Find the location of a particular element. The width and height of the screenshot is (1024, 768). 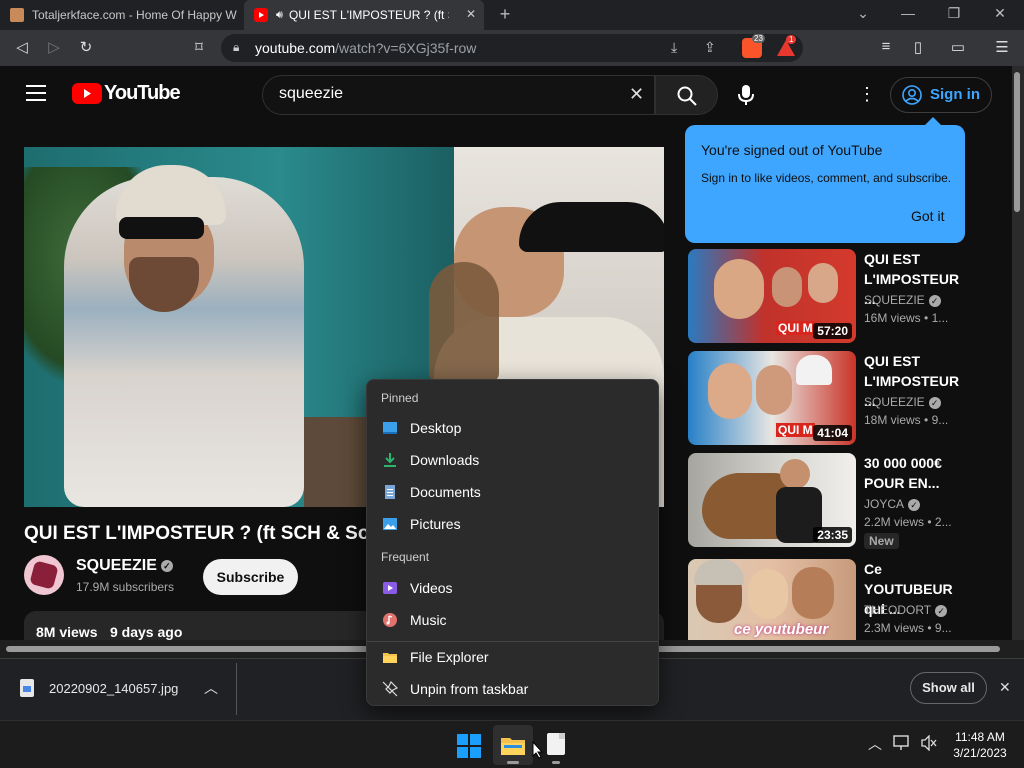

close-download-bar-icon: ✕ is located at coordinates (1005, 687).